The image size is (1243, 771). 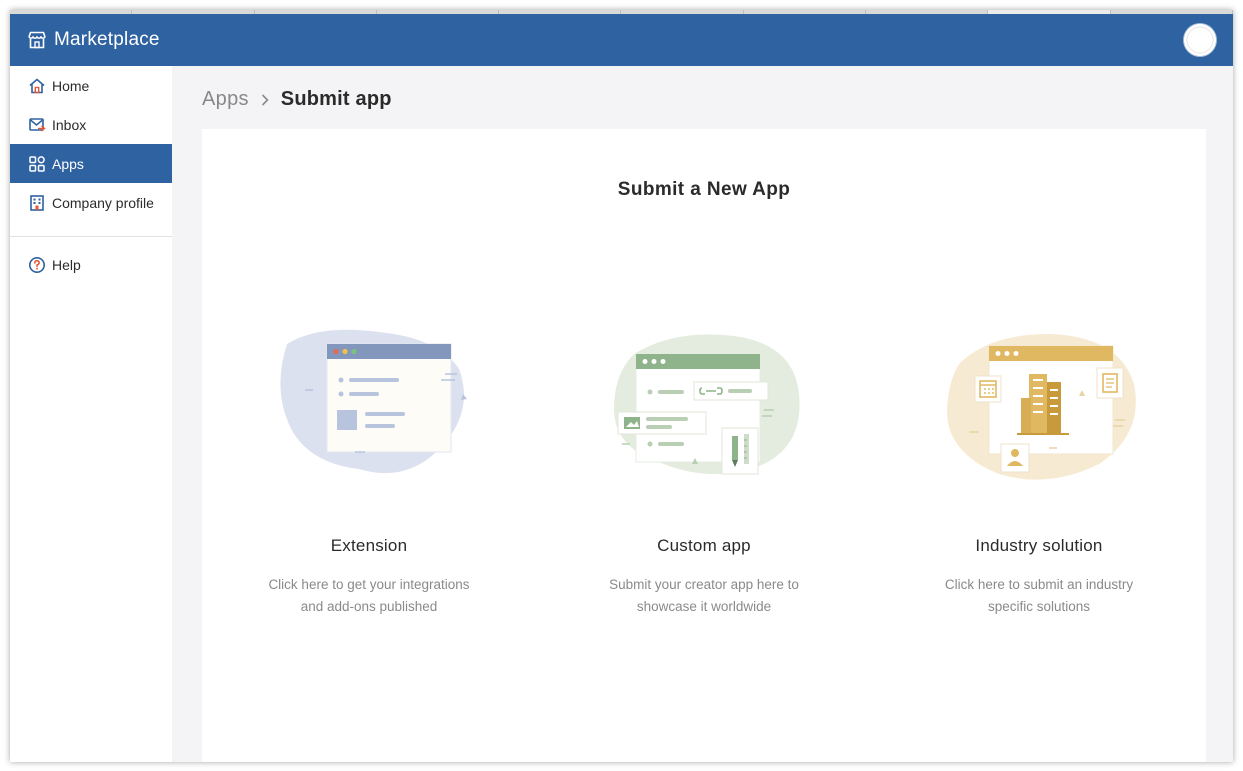 What do you see at coordinates (1039, 545) in the screenshot?
I see `card-title: Industry solution` at bounding box center [1039, 545].